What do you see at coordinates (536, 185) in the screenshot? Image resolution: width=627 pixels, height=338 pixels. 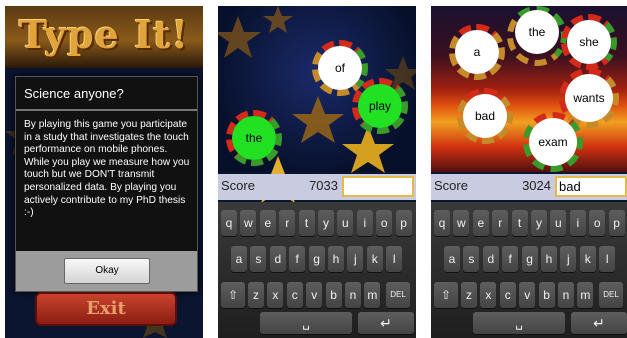 I see `score-value: 3024` at bounding box center [536, 185].